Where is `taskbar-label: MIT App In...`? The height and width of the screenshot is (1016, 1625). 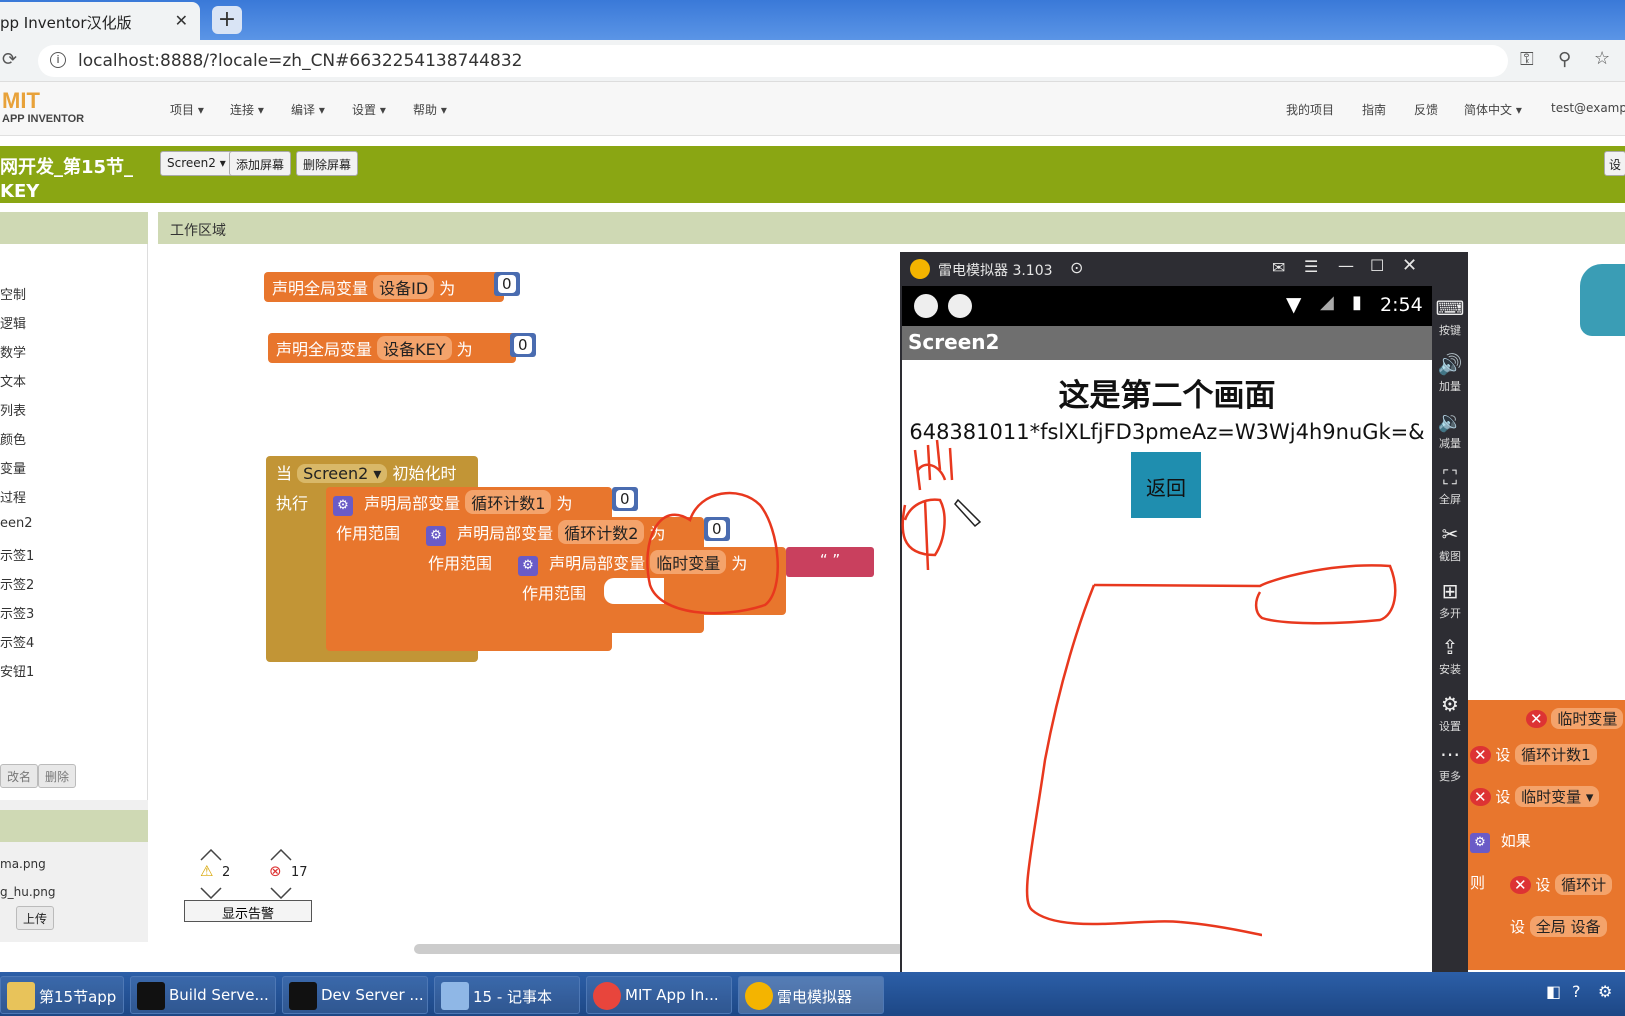
taskbar-label: MIT App In... is located at coordinates (672, 995).